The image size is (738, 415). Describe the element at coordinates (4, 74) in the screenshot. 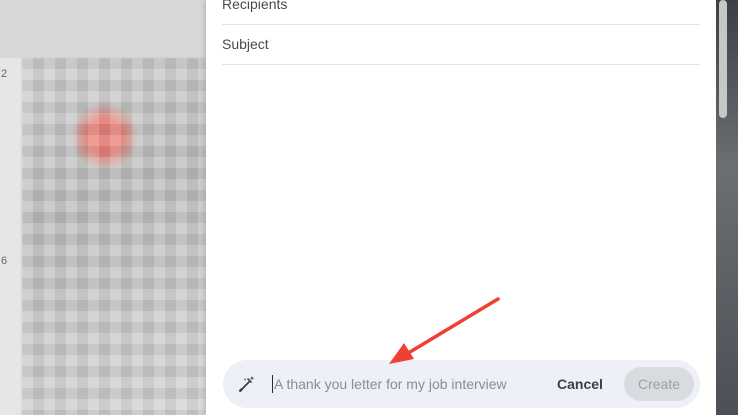

I see `list-mark: 2` at that location.